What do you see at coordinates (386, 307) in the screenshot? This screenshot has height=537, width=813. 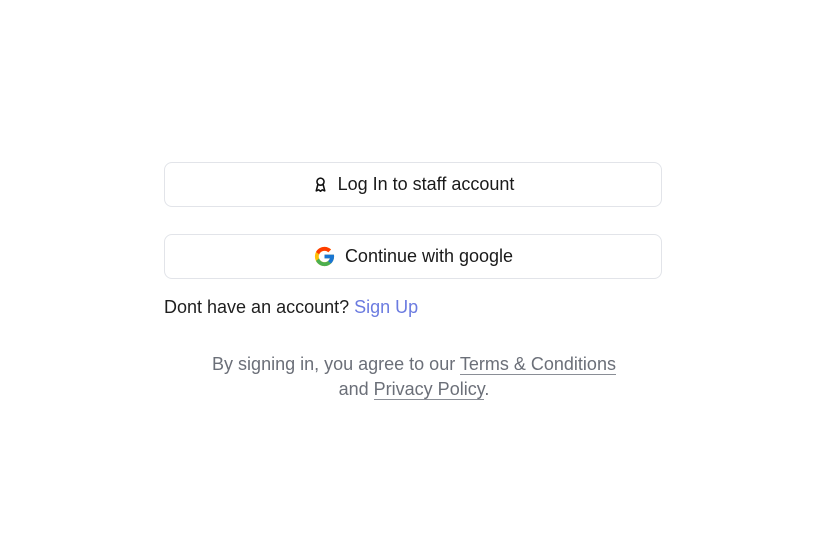 I see `signup-link: Sign Up` at bounding box center [386, 307].